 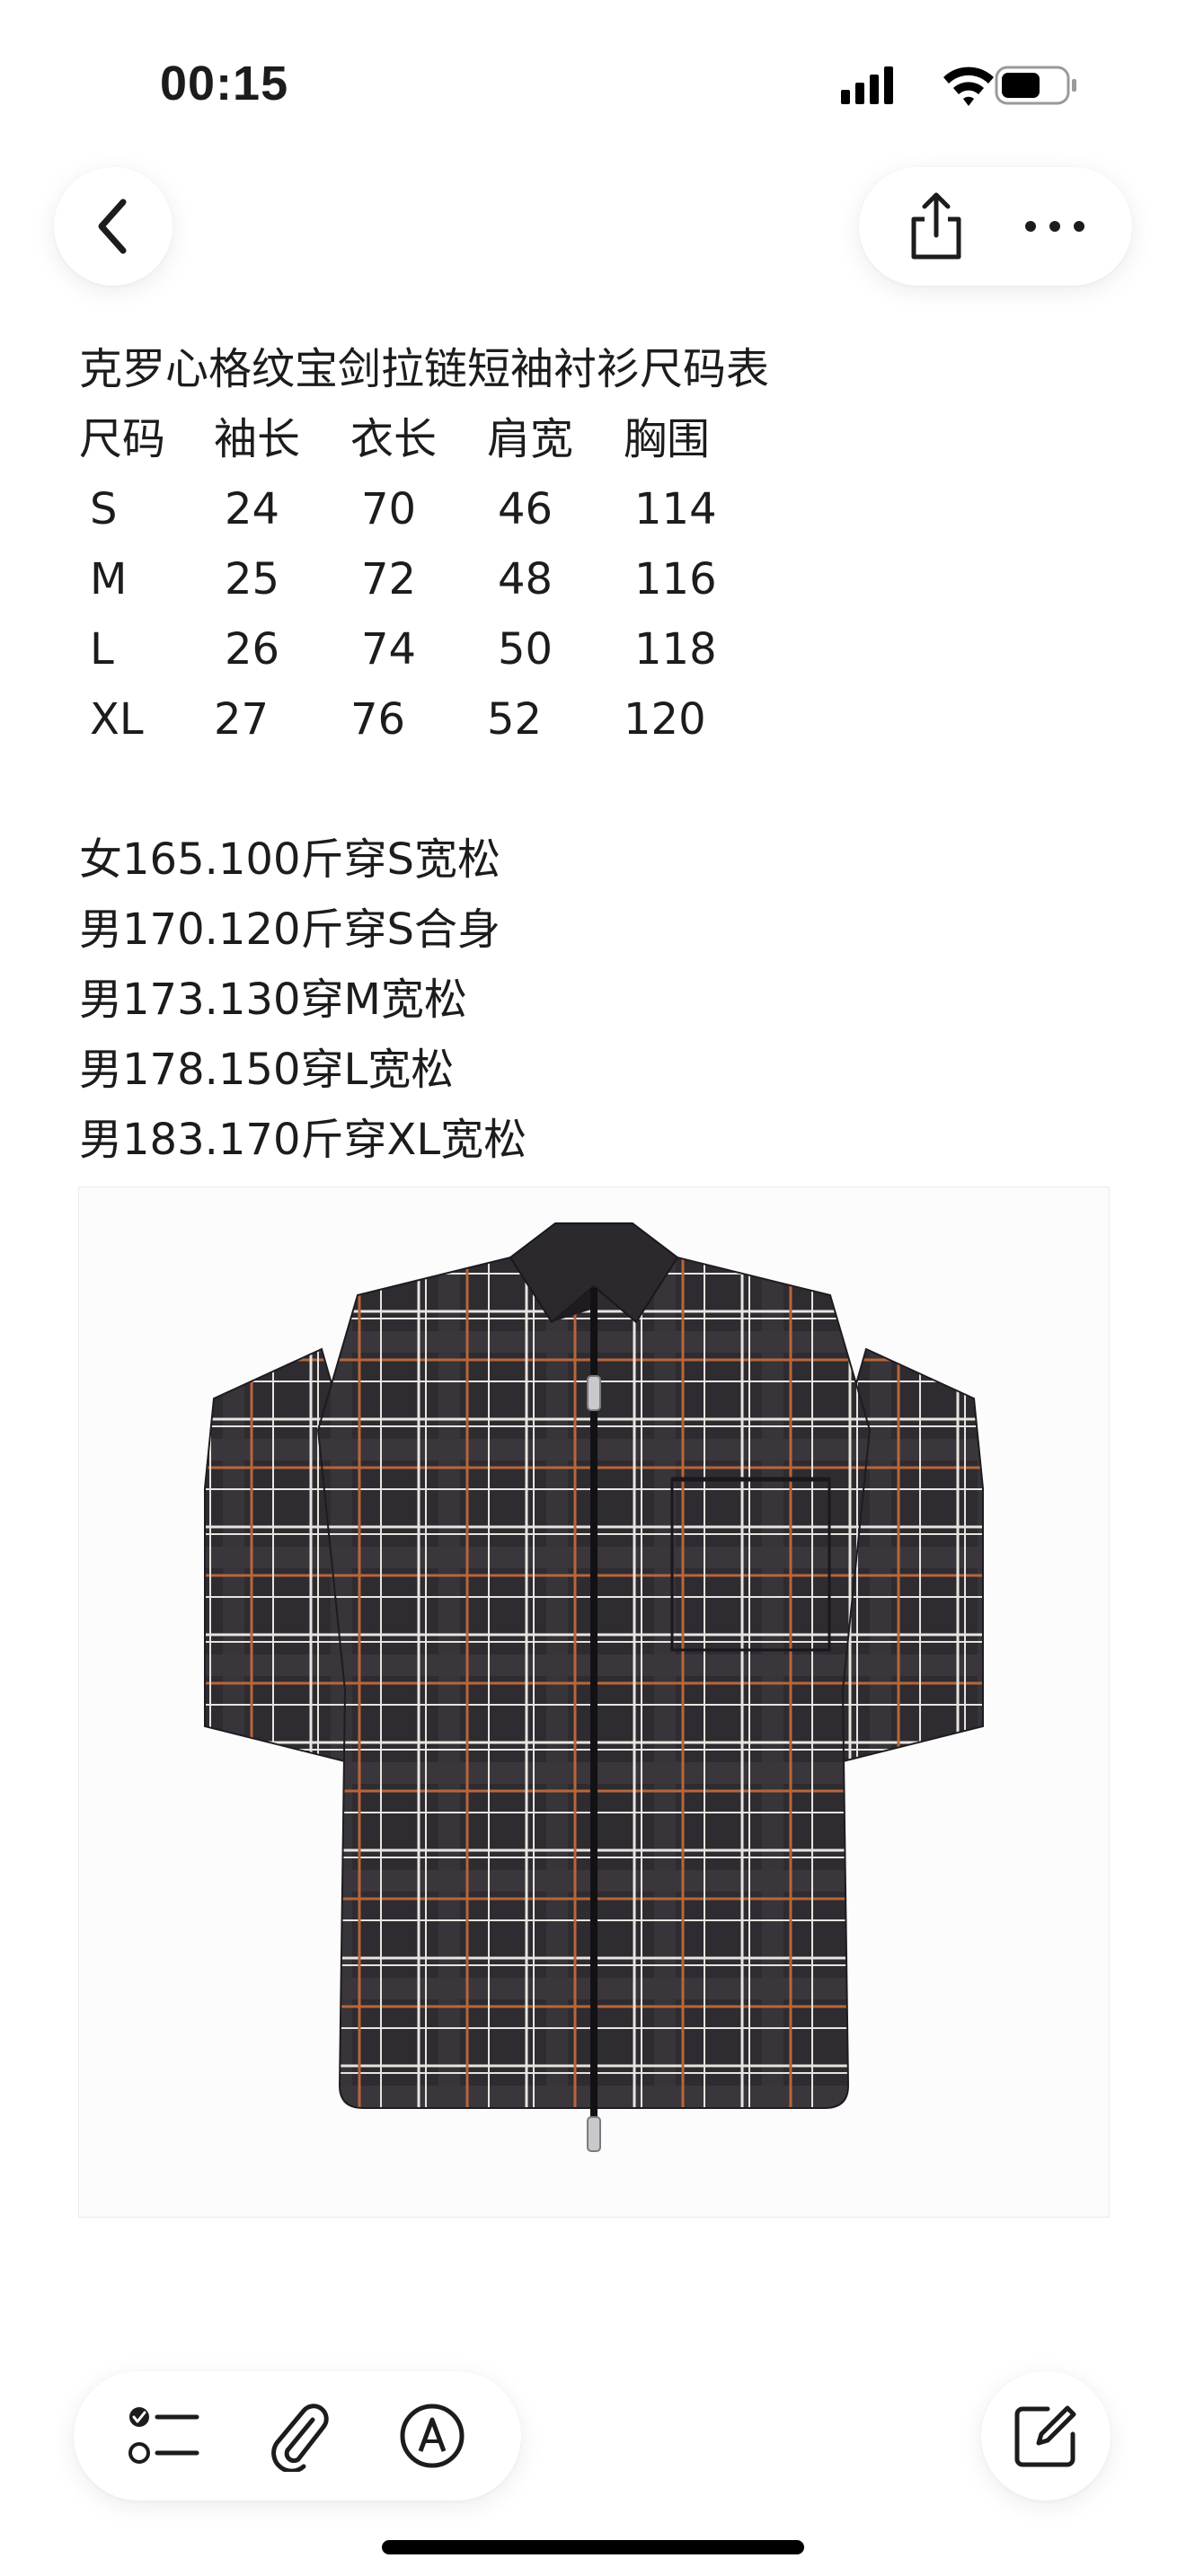 What do you see at coordinates (525, 509) in the screenshot?
I see `table-cell: 46` at bounding box center [525, 509].